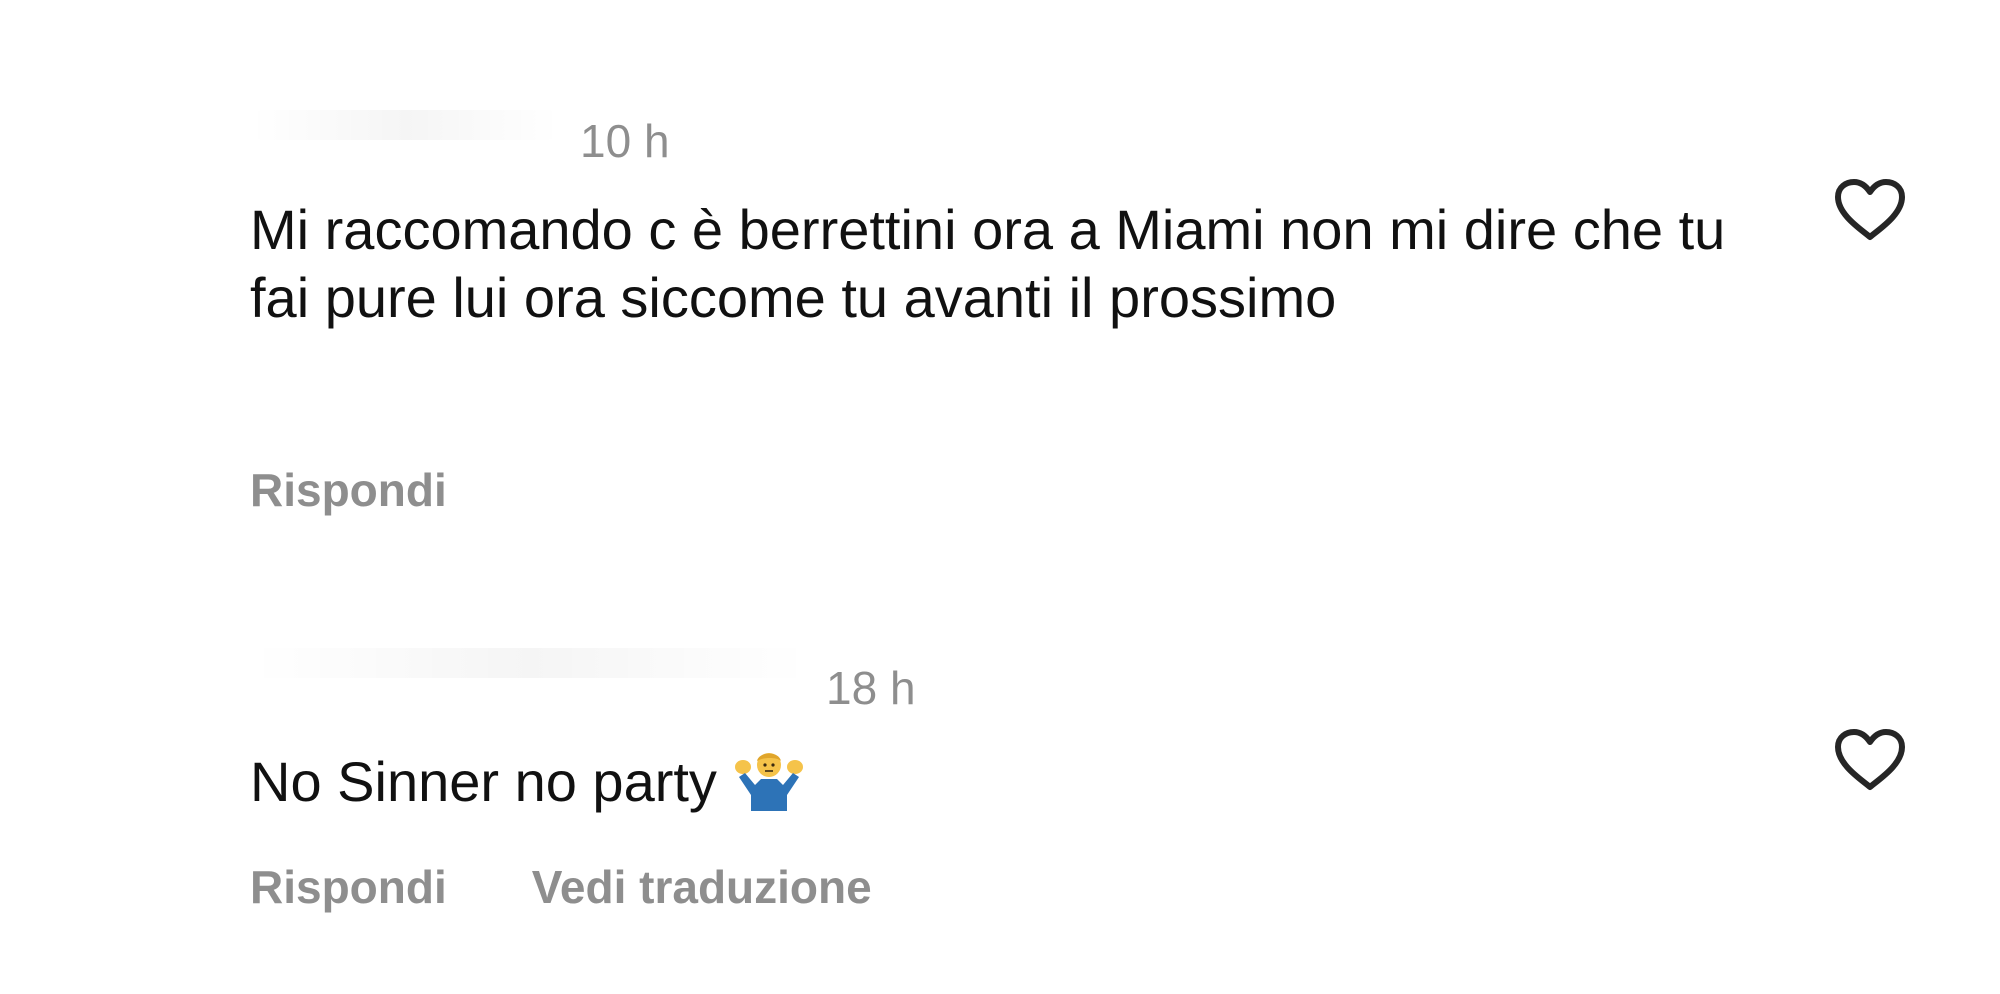 The width and height of the screenshot is (2000, 994). Describe the element at coordinates (871, 688) in the screenshot. I see `comment-timestamp: 18 h` at that location.